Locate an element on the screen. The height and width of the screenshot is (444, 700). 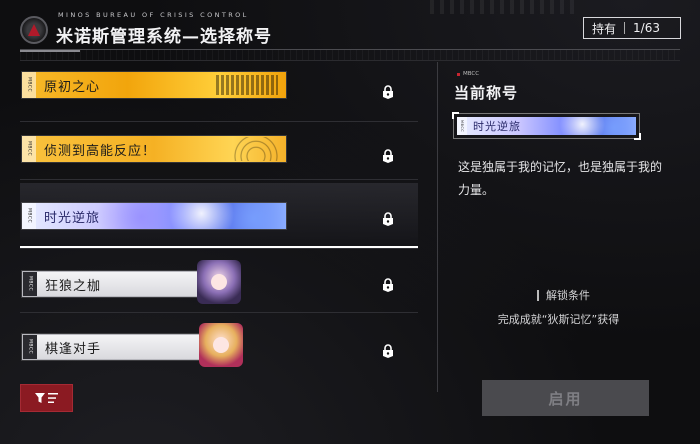
title-label: 侦测到高能反应！ is located at coordinates (100, 151).